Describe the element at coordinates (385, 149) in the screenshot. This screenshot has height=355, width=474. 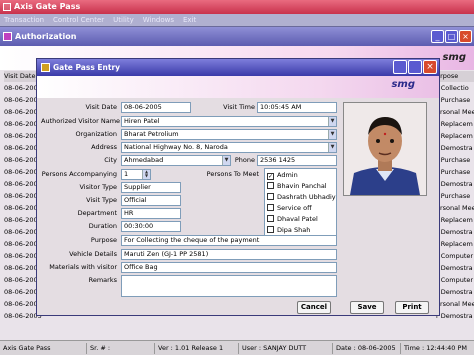
I see `visitor-photo` at that location.